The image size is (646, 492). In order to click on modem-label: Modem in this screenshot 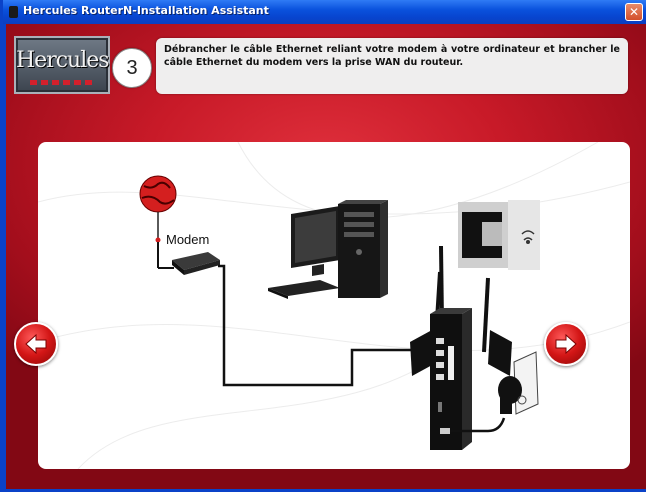, I will do `click(188, 239)`.